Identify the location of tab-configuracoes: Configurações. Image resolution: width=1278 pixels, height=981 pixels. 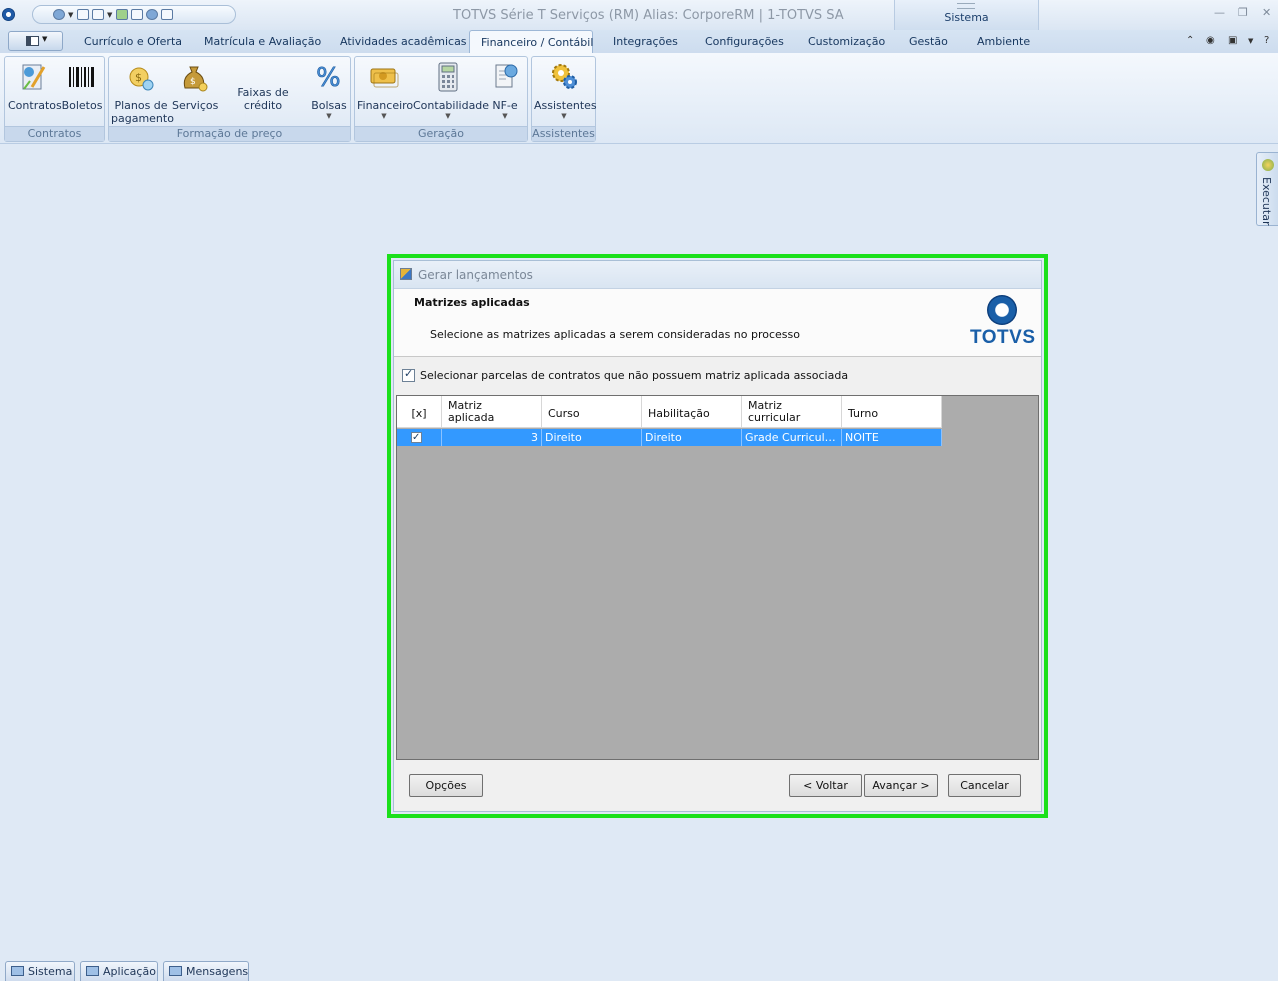
(744, 41).